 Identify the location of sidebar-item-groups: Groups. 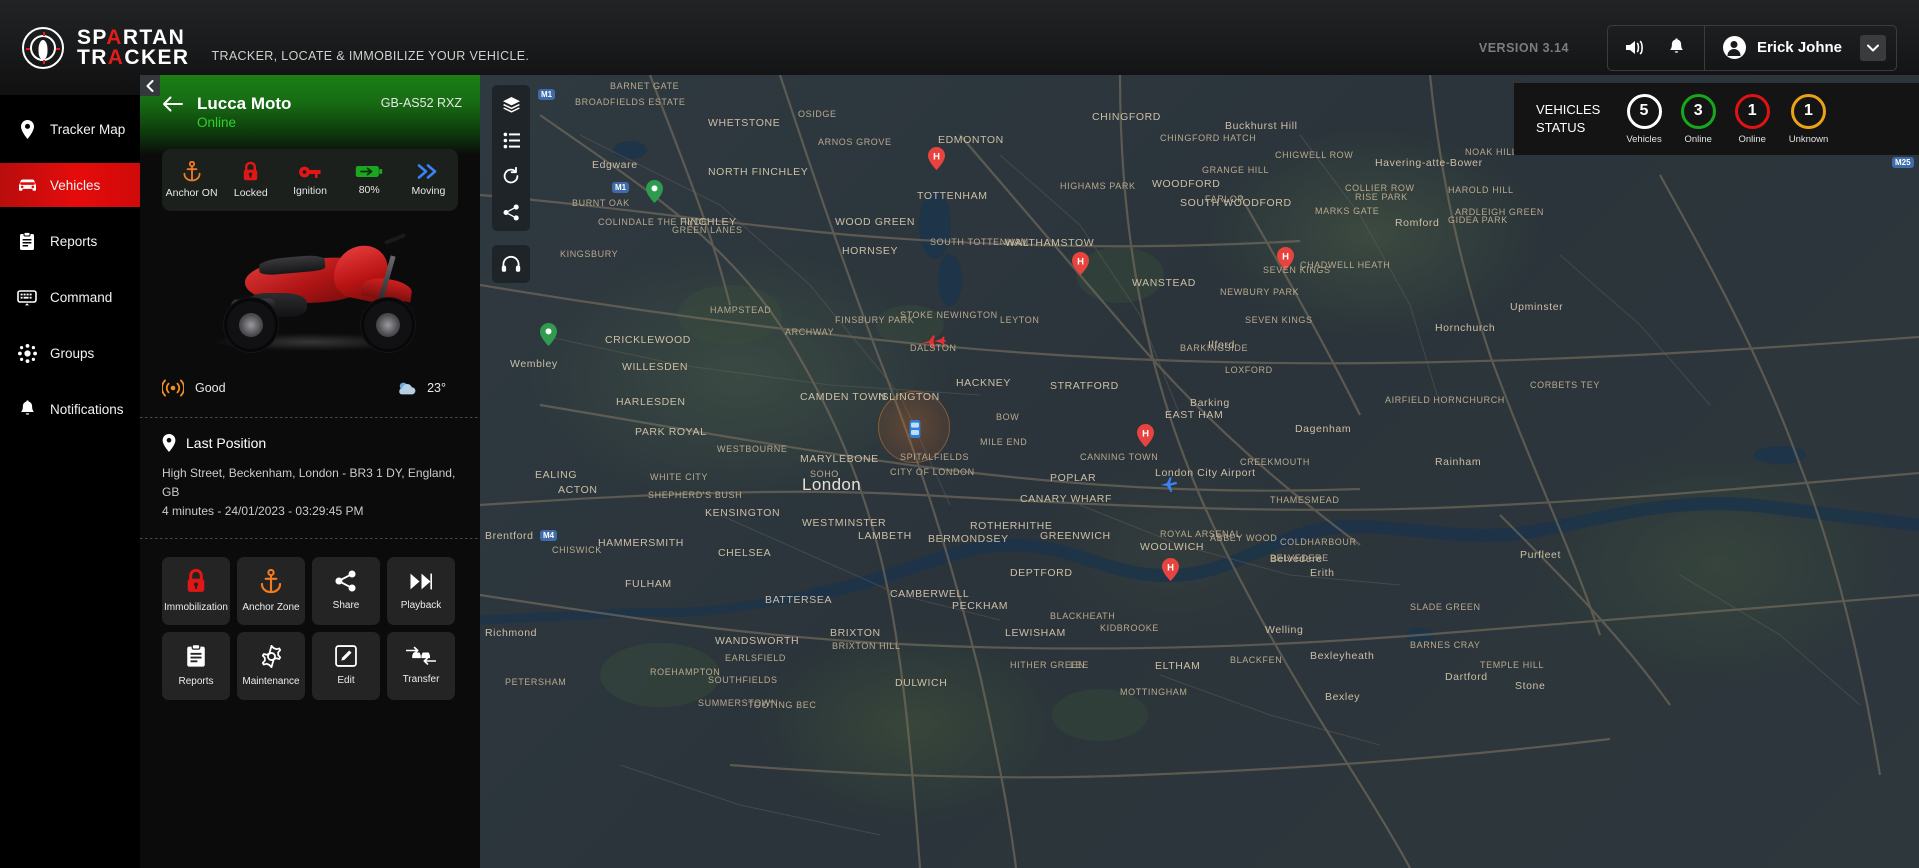
(70, 353).